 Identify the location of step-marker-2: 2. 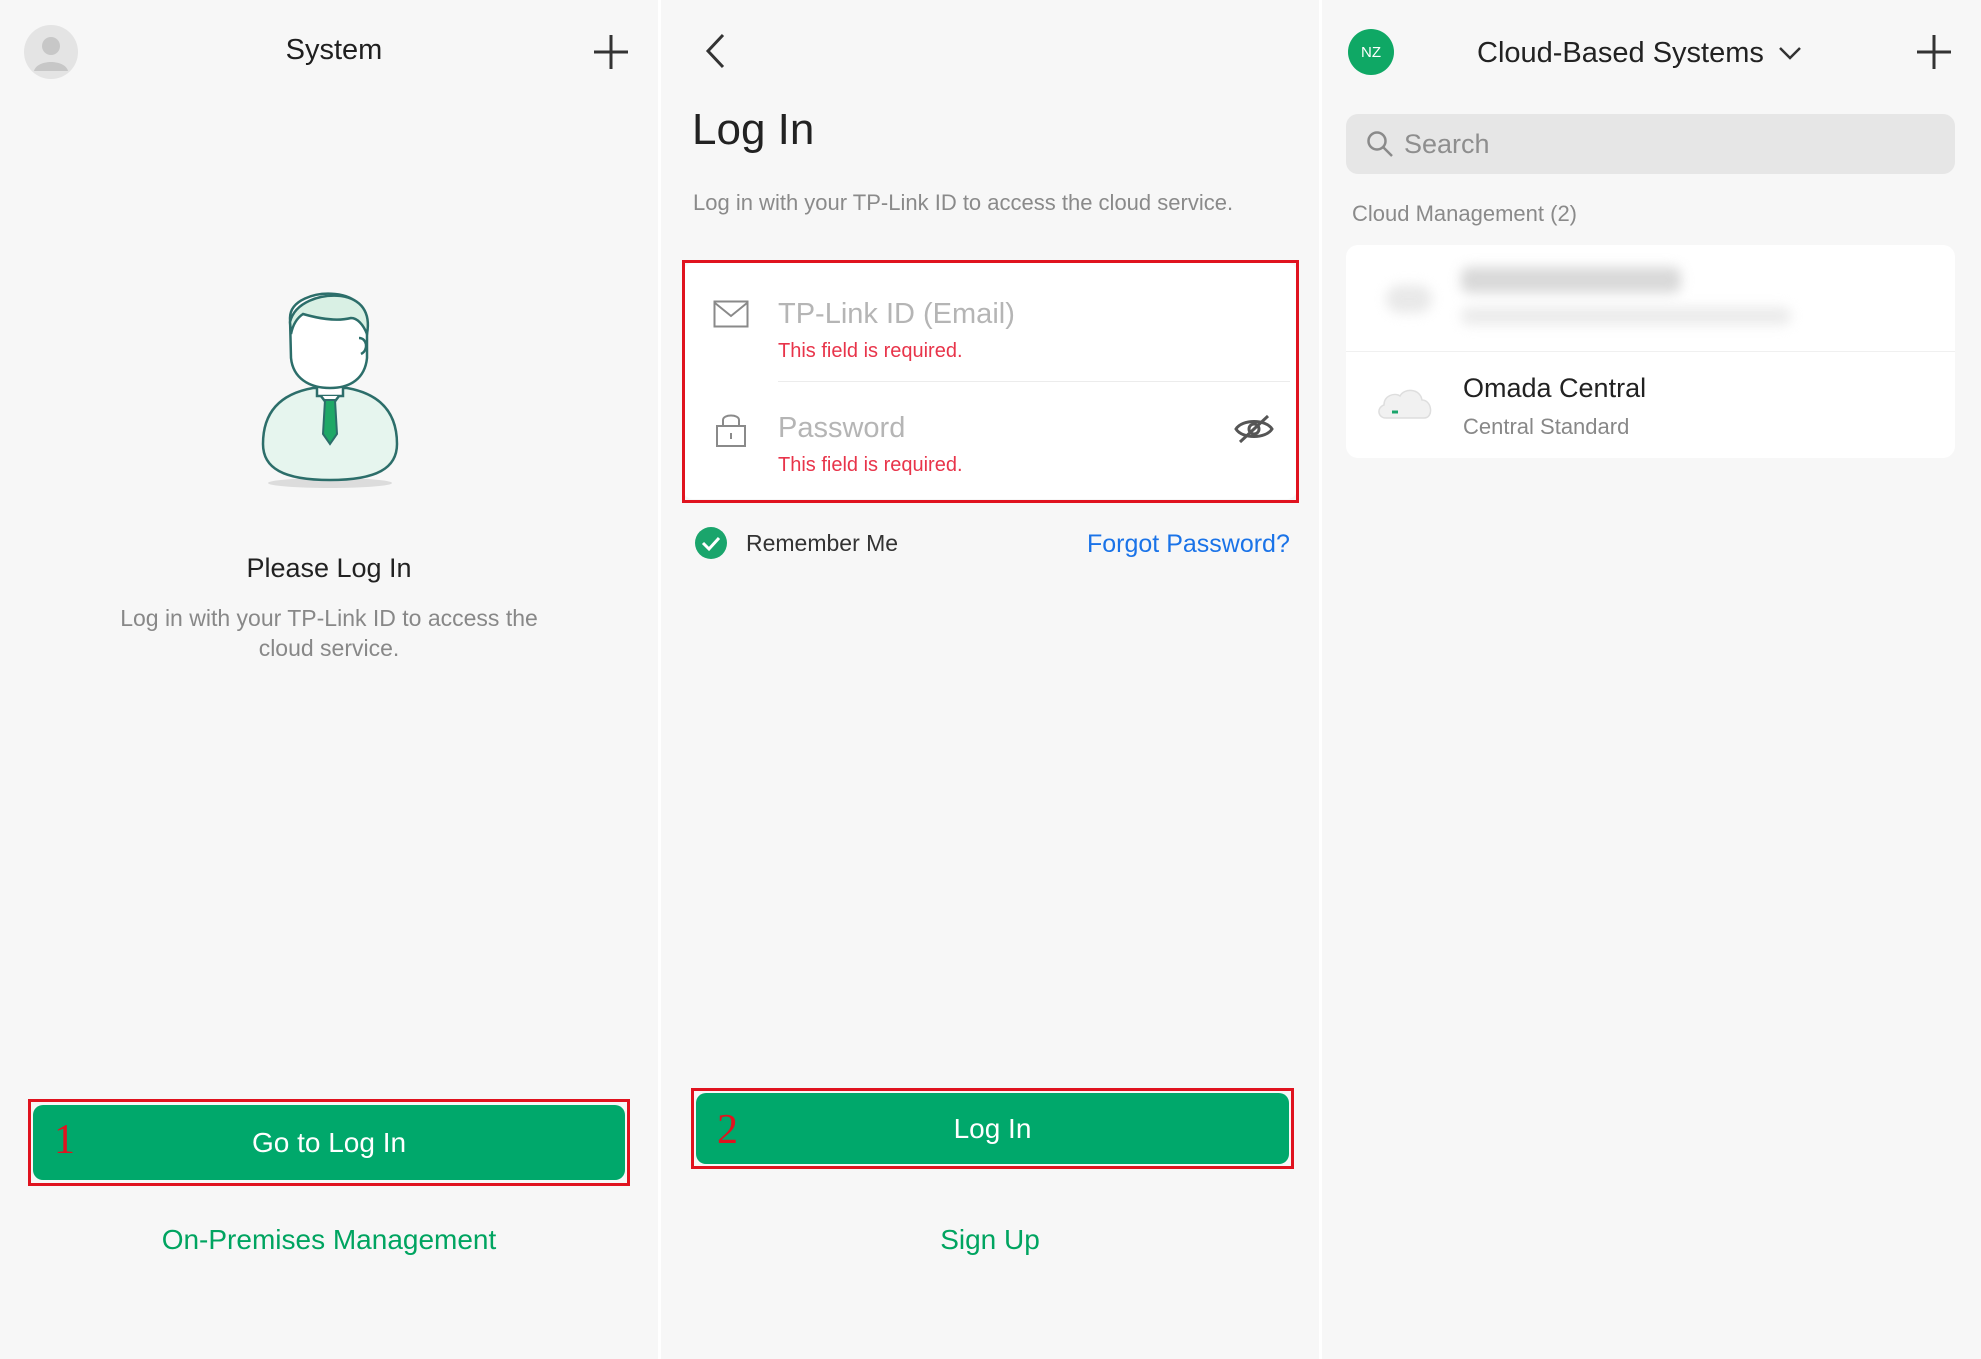
(727, 1130).